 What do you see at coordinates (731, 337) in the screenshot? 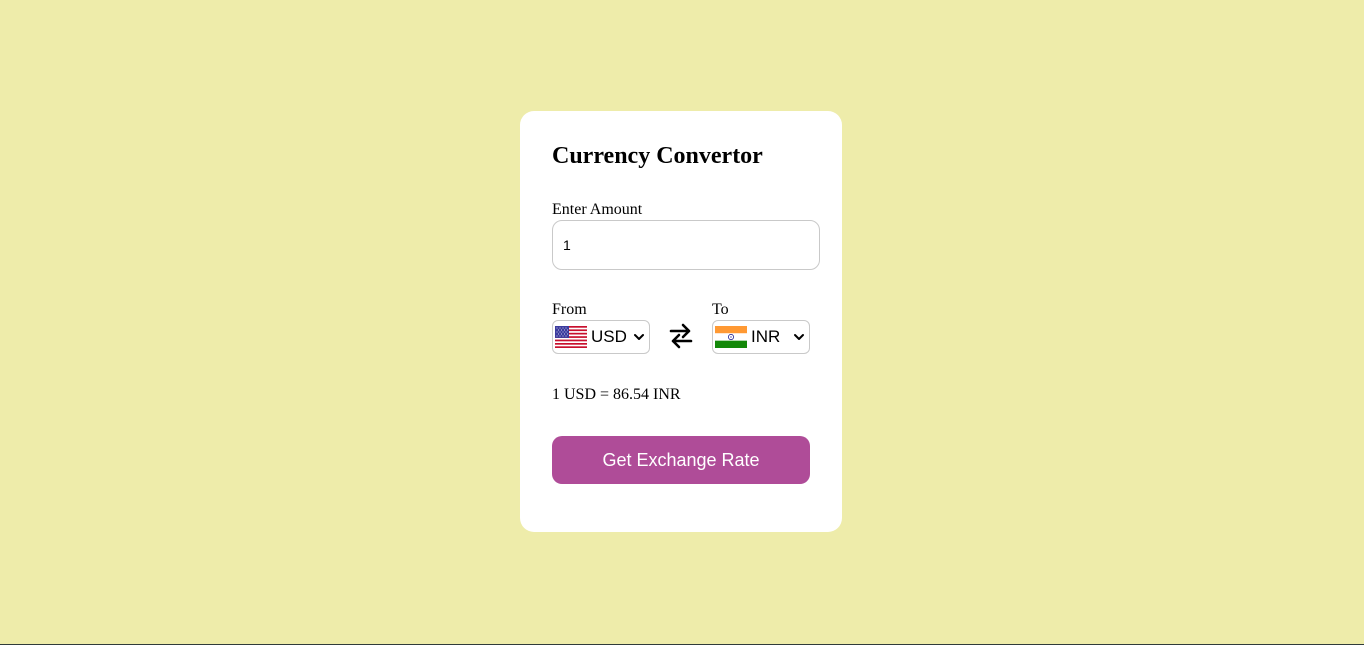
I see `india-flag-icon` at bounding box center [731, 337].